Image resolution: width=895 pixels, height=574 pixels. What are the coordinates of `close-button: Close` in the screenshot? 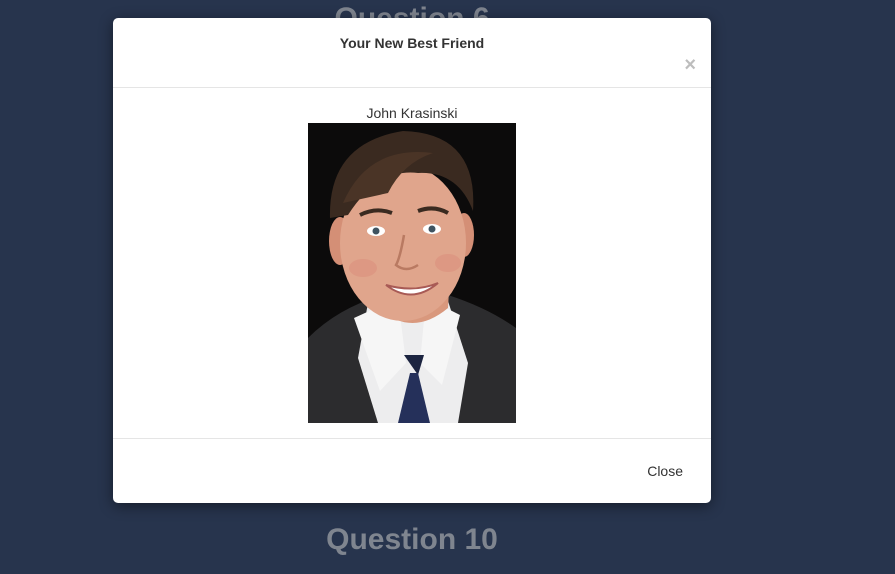 It's located at (665, 471).